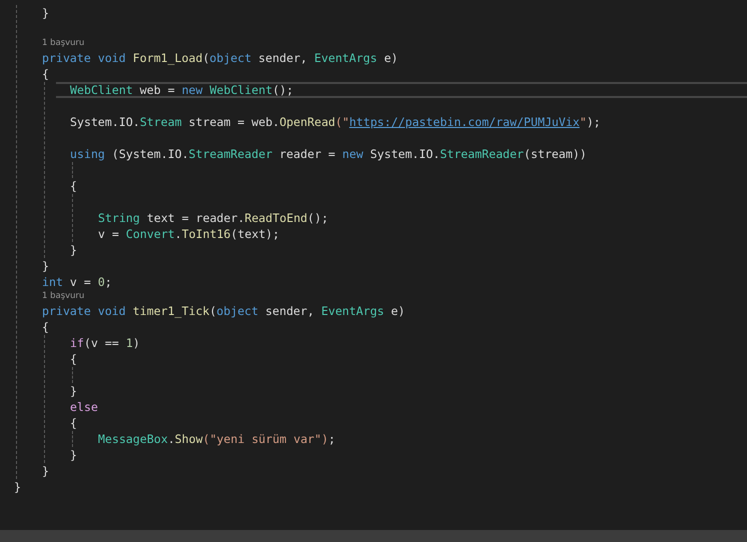  I want to click on code-line: int v = 0;, so click(77, 282).